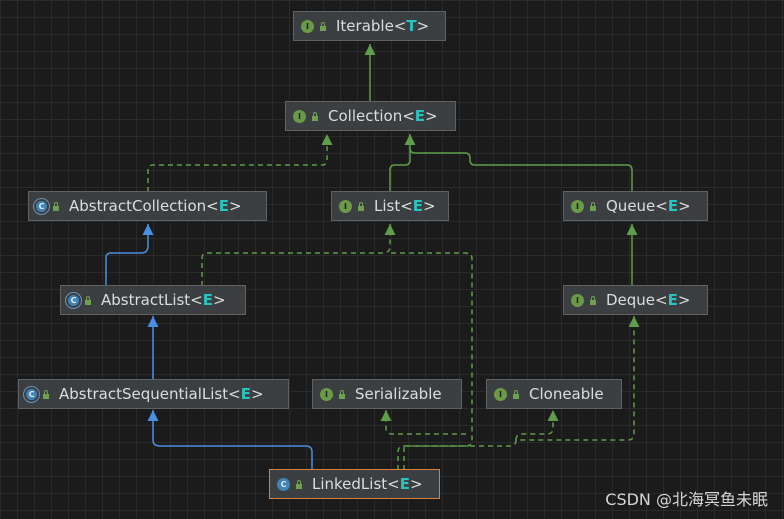 The image size is (784, 519). What do you see at coordinates (537, 425) in the screenshot?
I see `edge-linkedlist-cloneable` at bounding box center [537, 425].